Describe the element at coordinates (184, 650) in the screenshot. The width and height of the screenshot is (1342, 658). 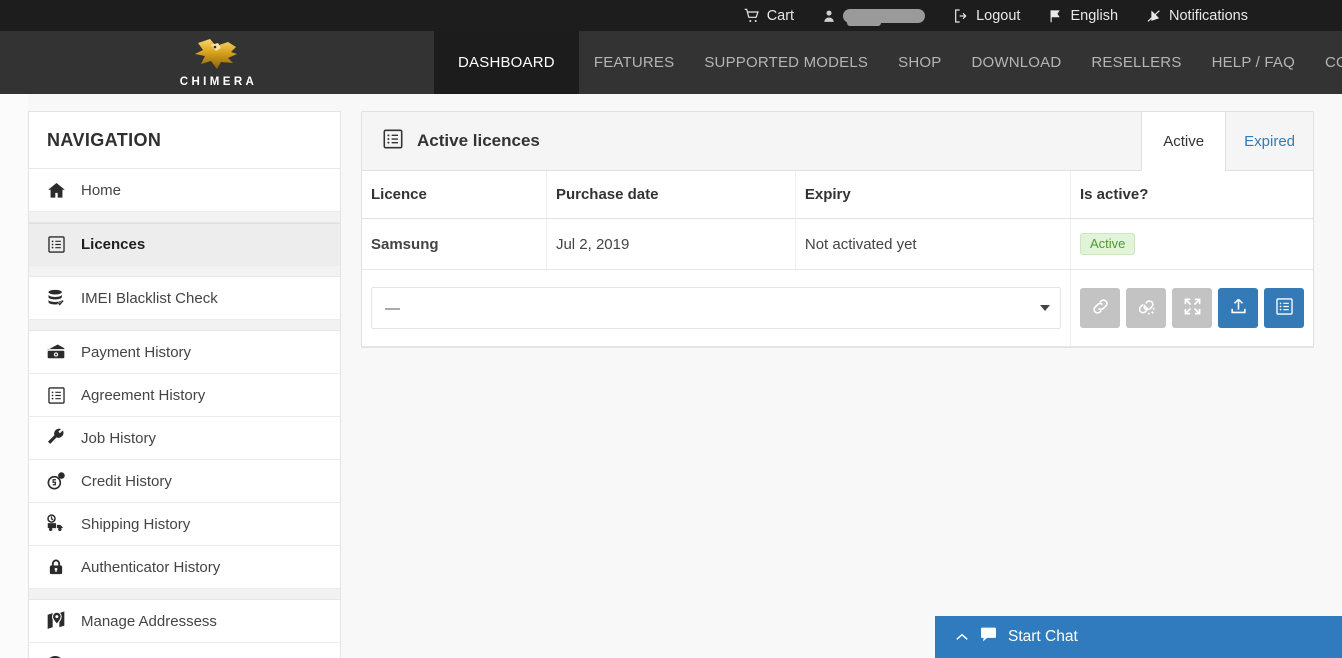
I see `sidebar-item-notifications: Notifications` at that location.